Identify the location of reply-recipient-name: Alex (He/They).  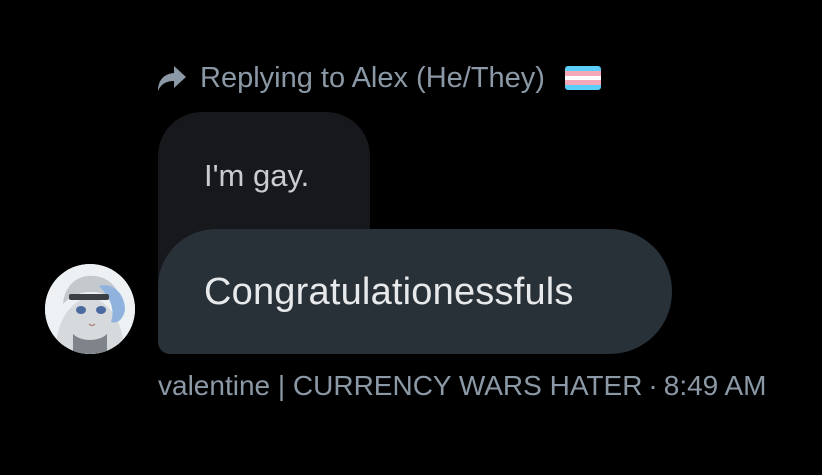
(448, 78).